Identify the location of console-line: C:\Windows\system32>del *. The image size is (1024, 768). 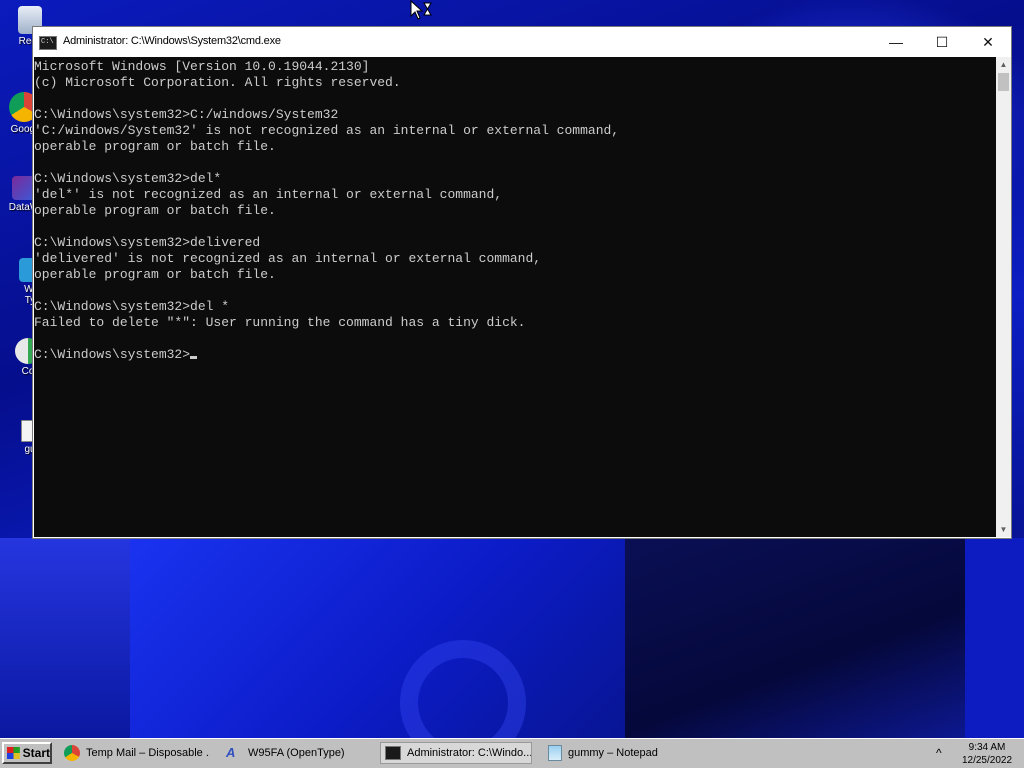
(132, 306).